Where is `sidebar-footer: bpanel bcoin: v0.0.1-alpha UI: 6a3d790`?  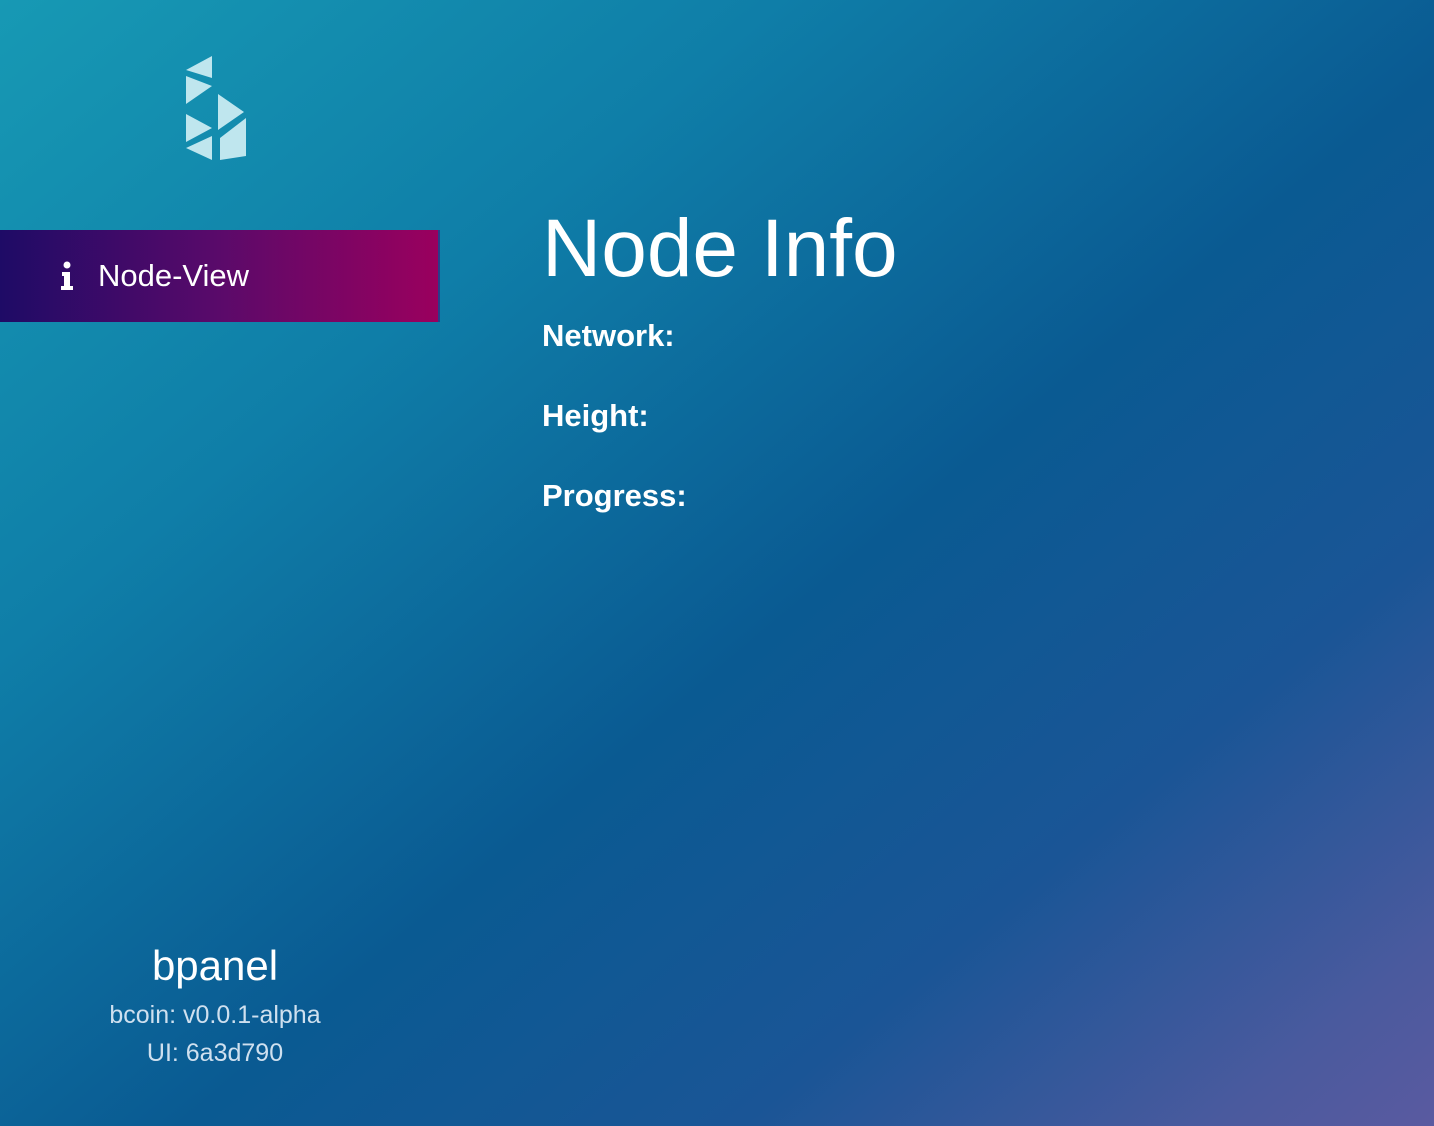
sidebar-footer: bpanel bcoin: v0.0.1-alpha UI: 6a3d790 is located at coordinates (215, 1004).